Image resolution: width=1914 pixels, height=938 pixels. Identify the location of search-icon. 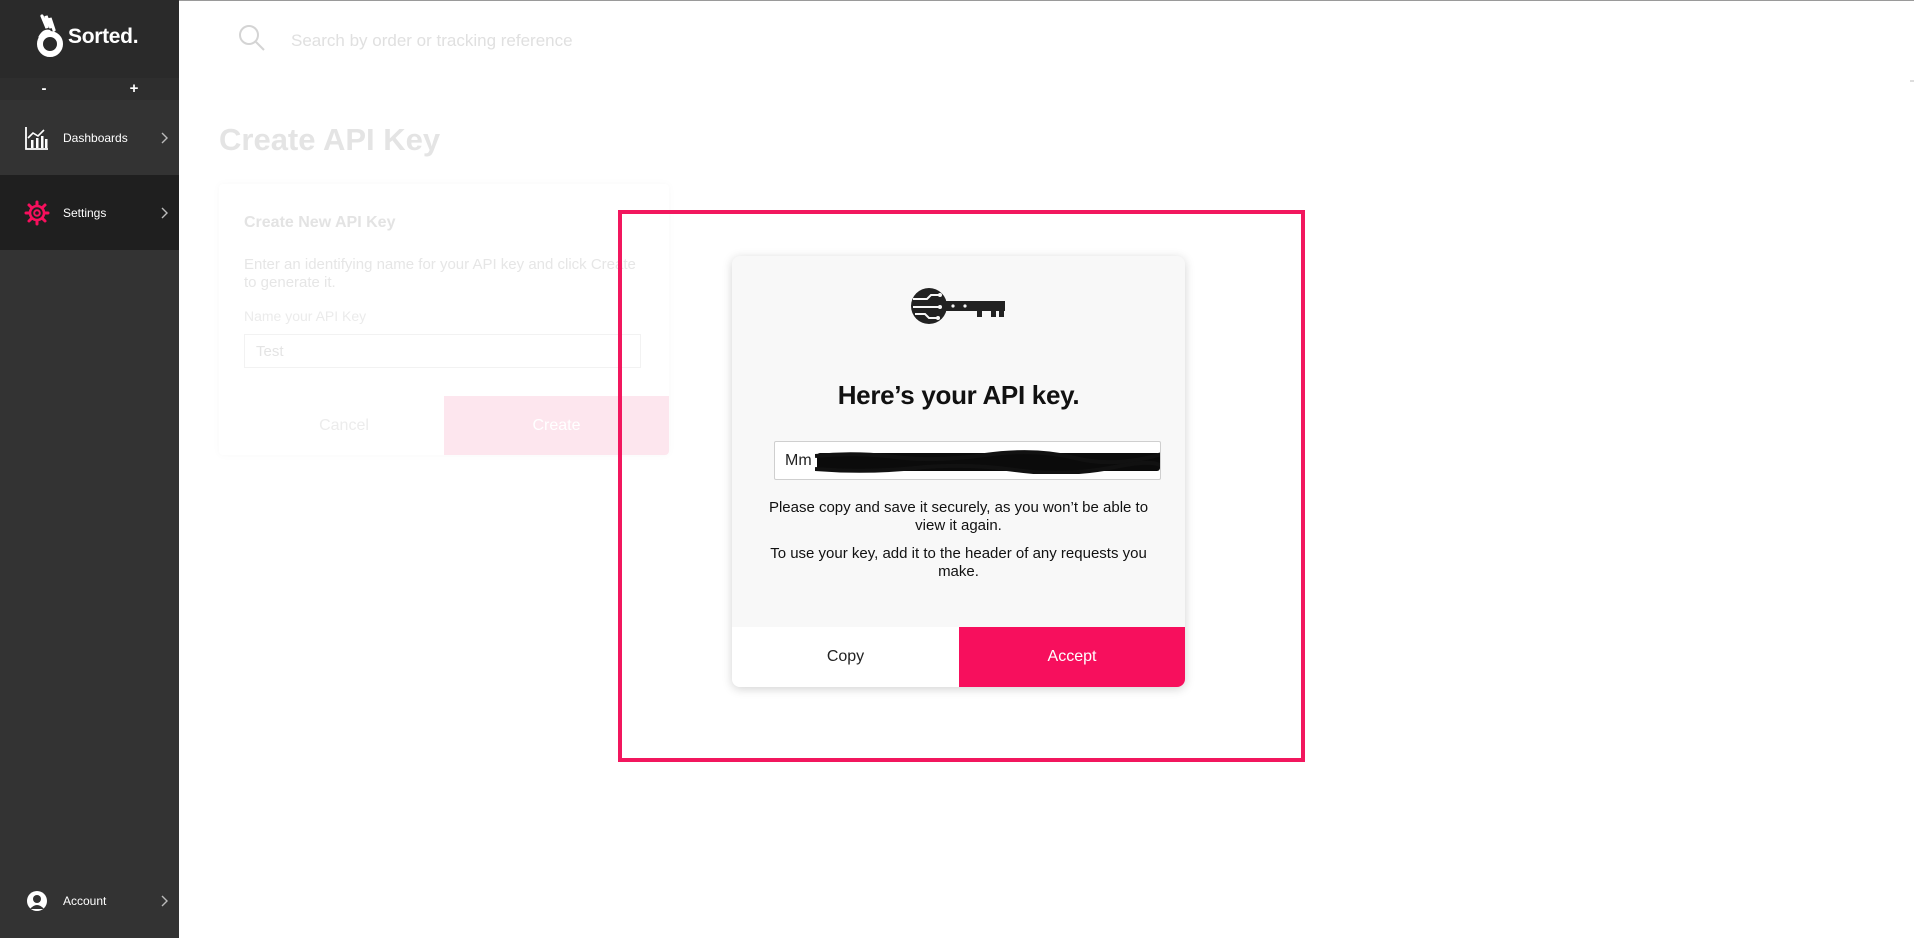
(252, 38).